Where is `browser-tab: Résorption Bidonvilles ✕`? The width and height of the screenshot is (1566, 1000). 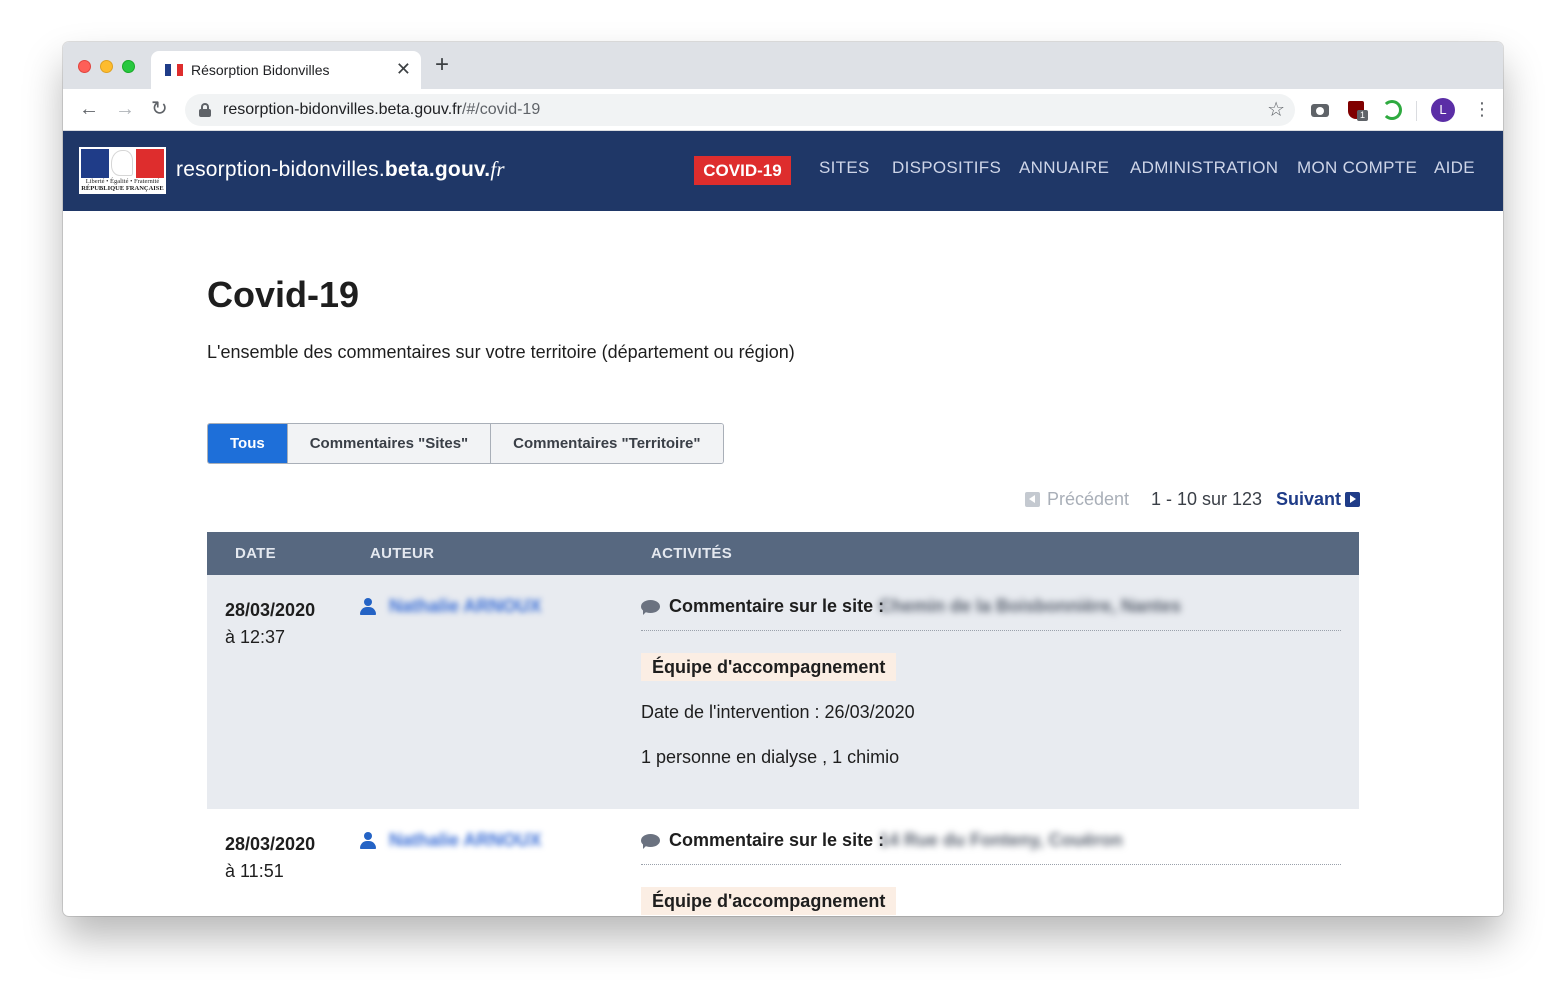 browser-tab: Résorption Bidonvilles ✕ is located at coordinates (286, 70).